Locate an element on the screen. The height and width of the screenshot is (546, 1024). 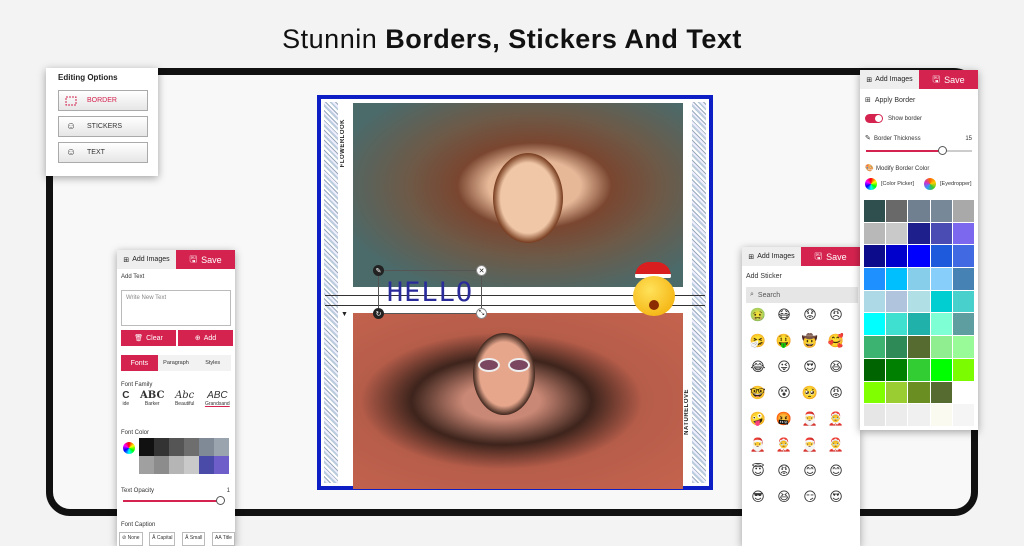
caption-title-button: AA Title is located at coordinates (223, 539).